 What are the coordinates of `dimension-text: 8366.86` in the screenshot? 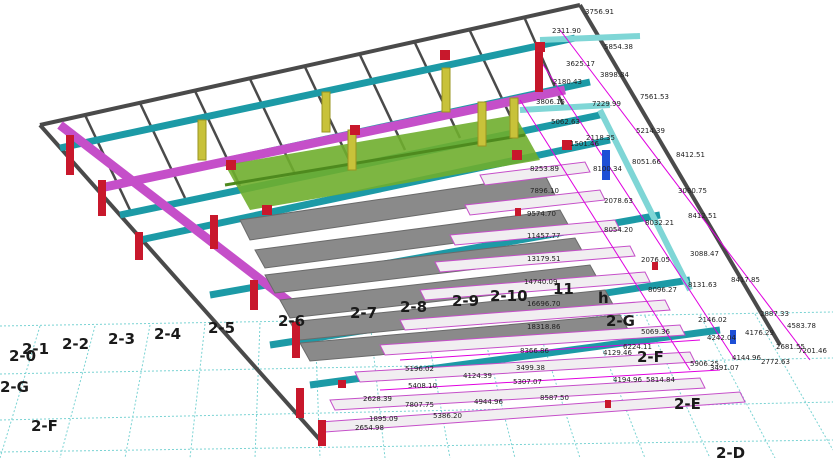 It's located at (534, 351).